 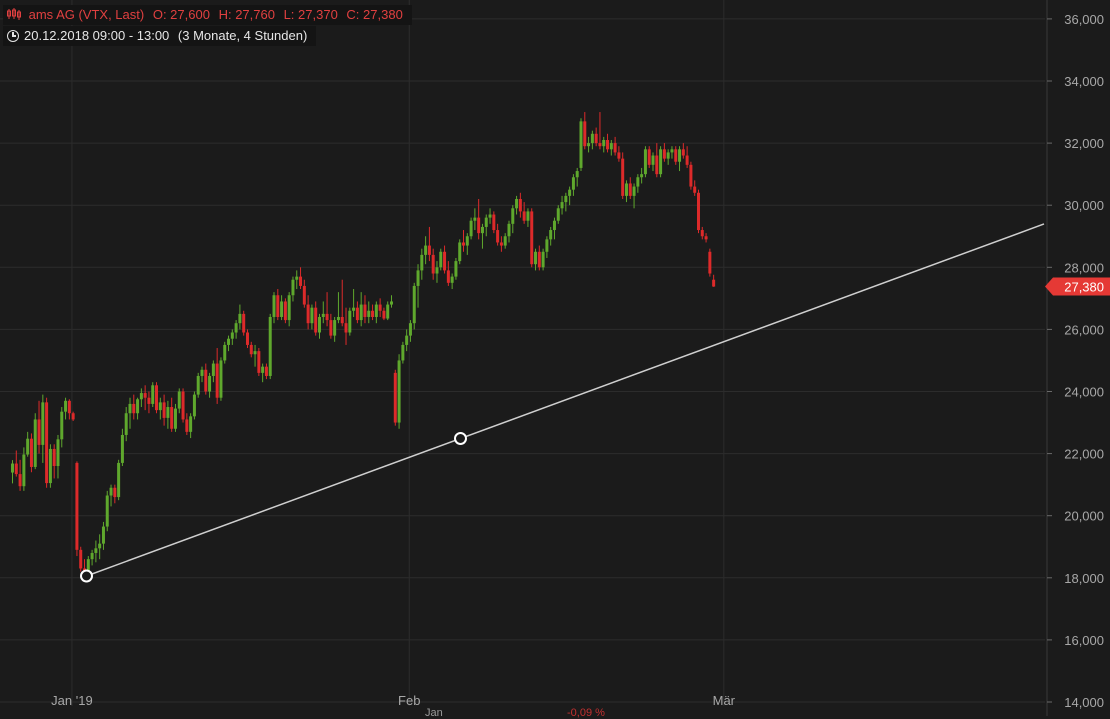 What do you see at coordinates (1077, 286) in the screenshot?
I see `last-price-tag: 27,380` at bounding box center [1077, 286].